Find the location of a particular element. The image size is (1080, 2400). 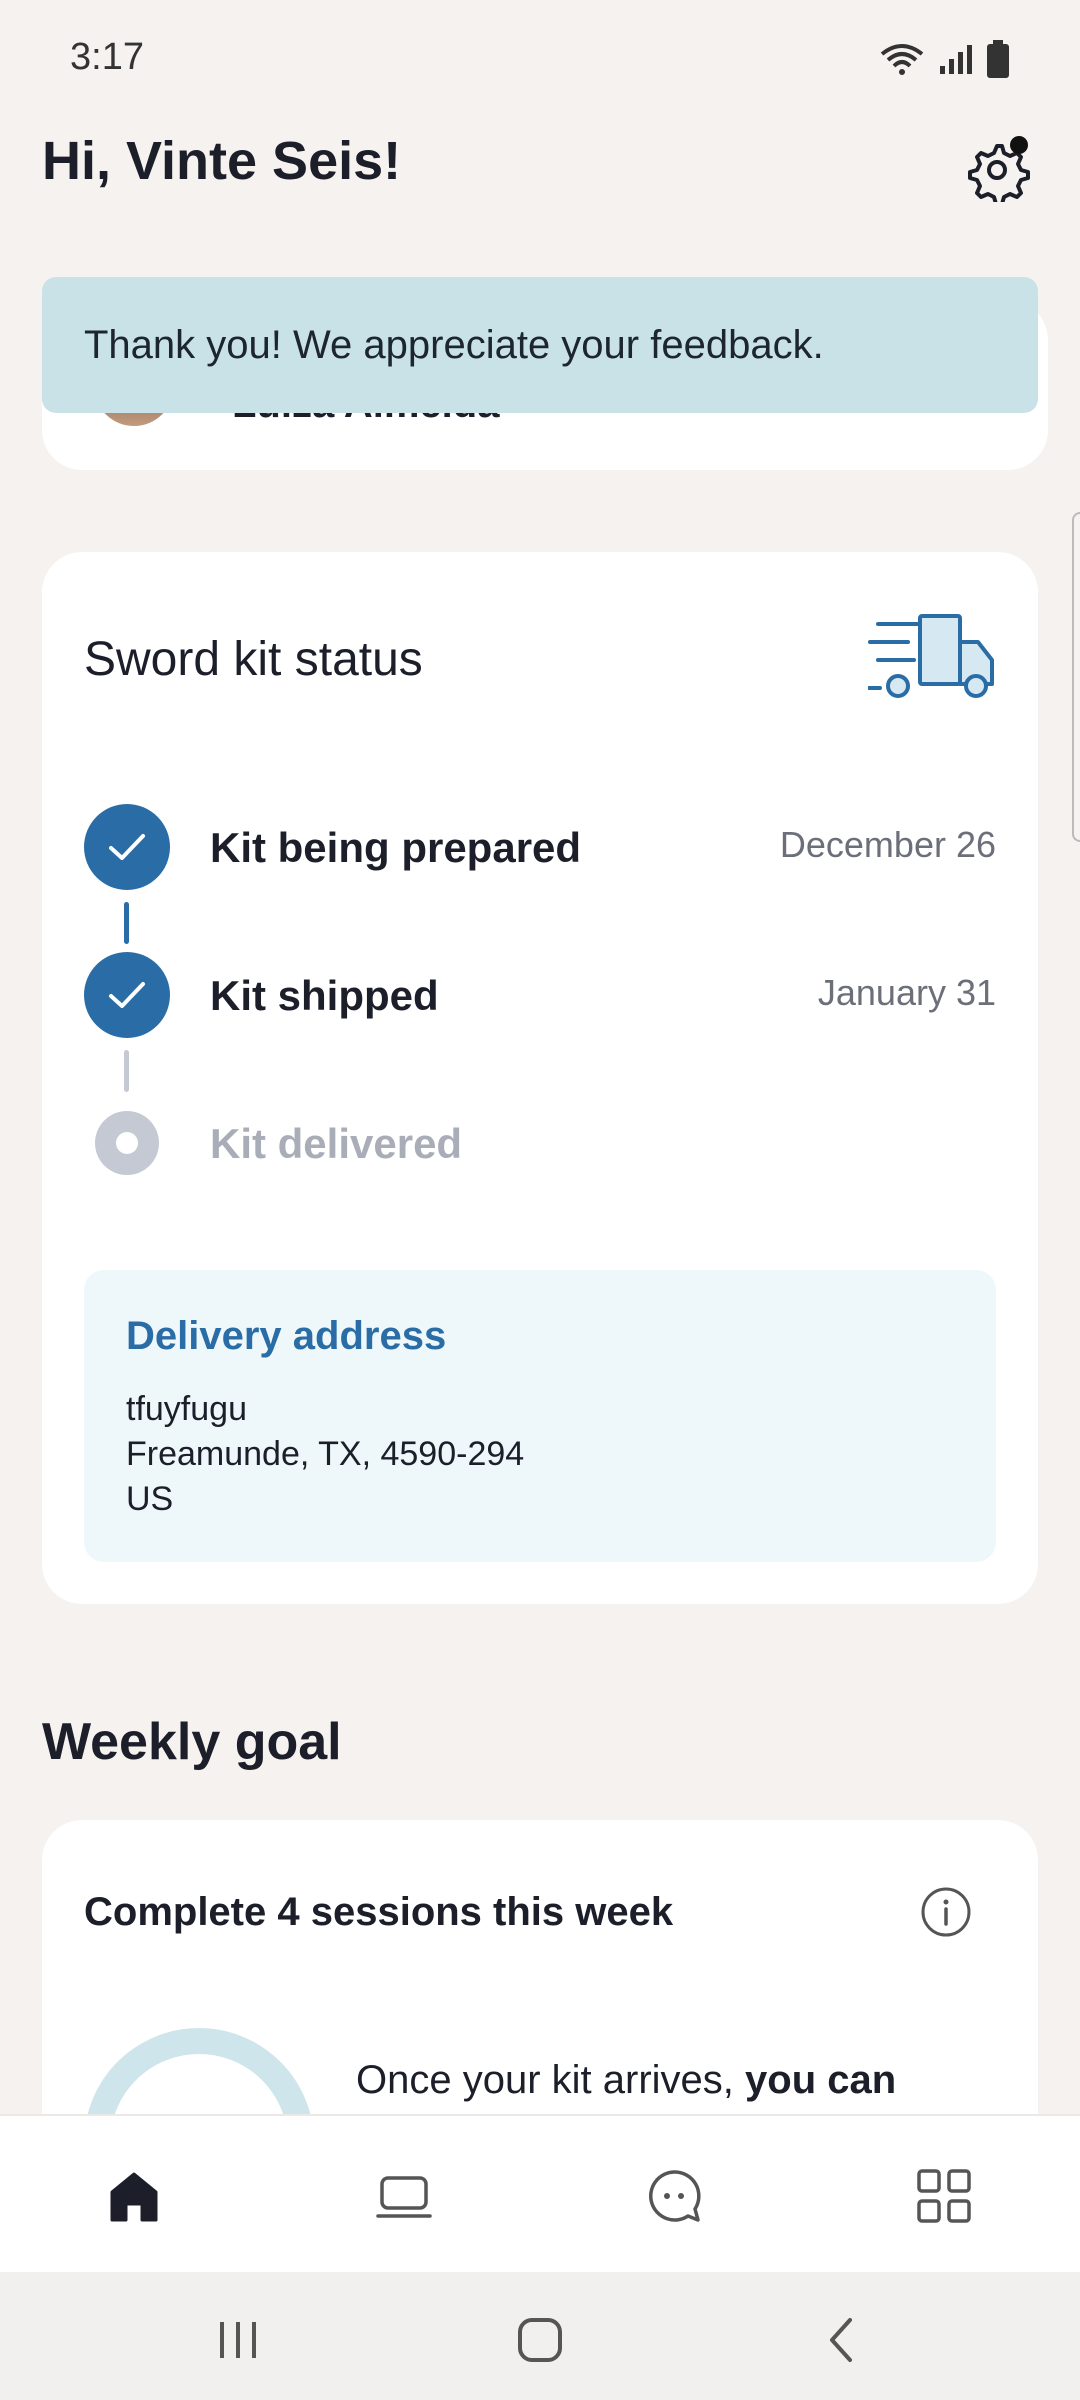

toast-message: Thank you! We appreciate your feedback. is located at coordinates (454, 344).